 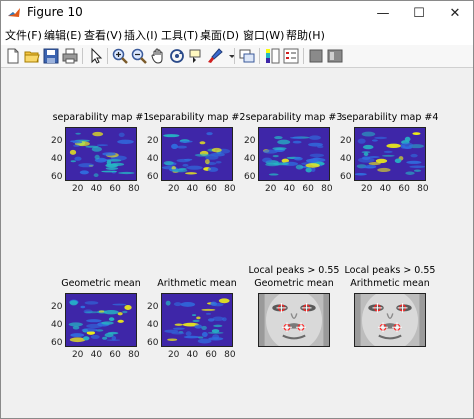 I want to click on menu-desktop: 桌面(D), so click(x=219, y=35).